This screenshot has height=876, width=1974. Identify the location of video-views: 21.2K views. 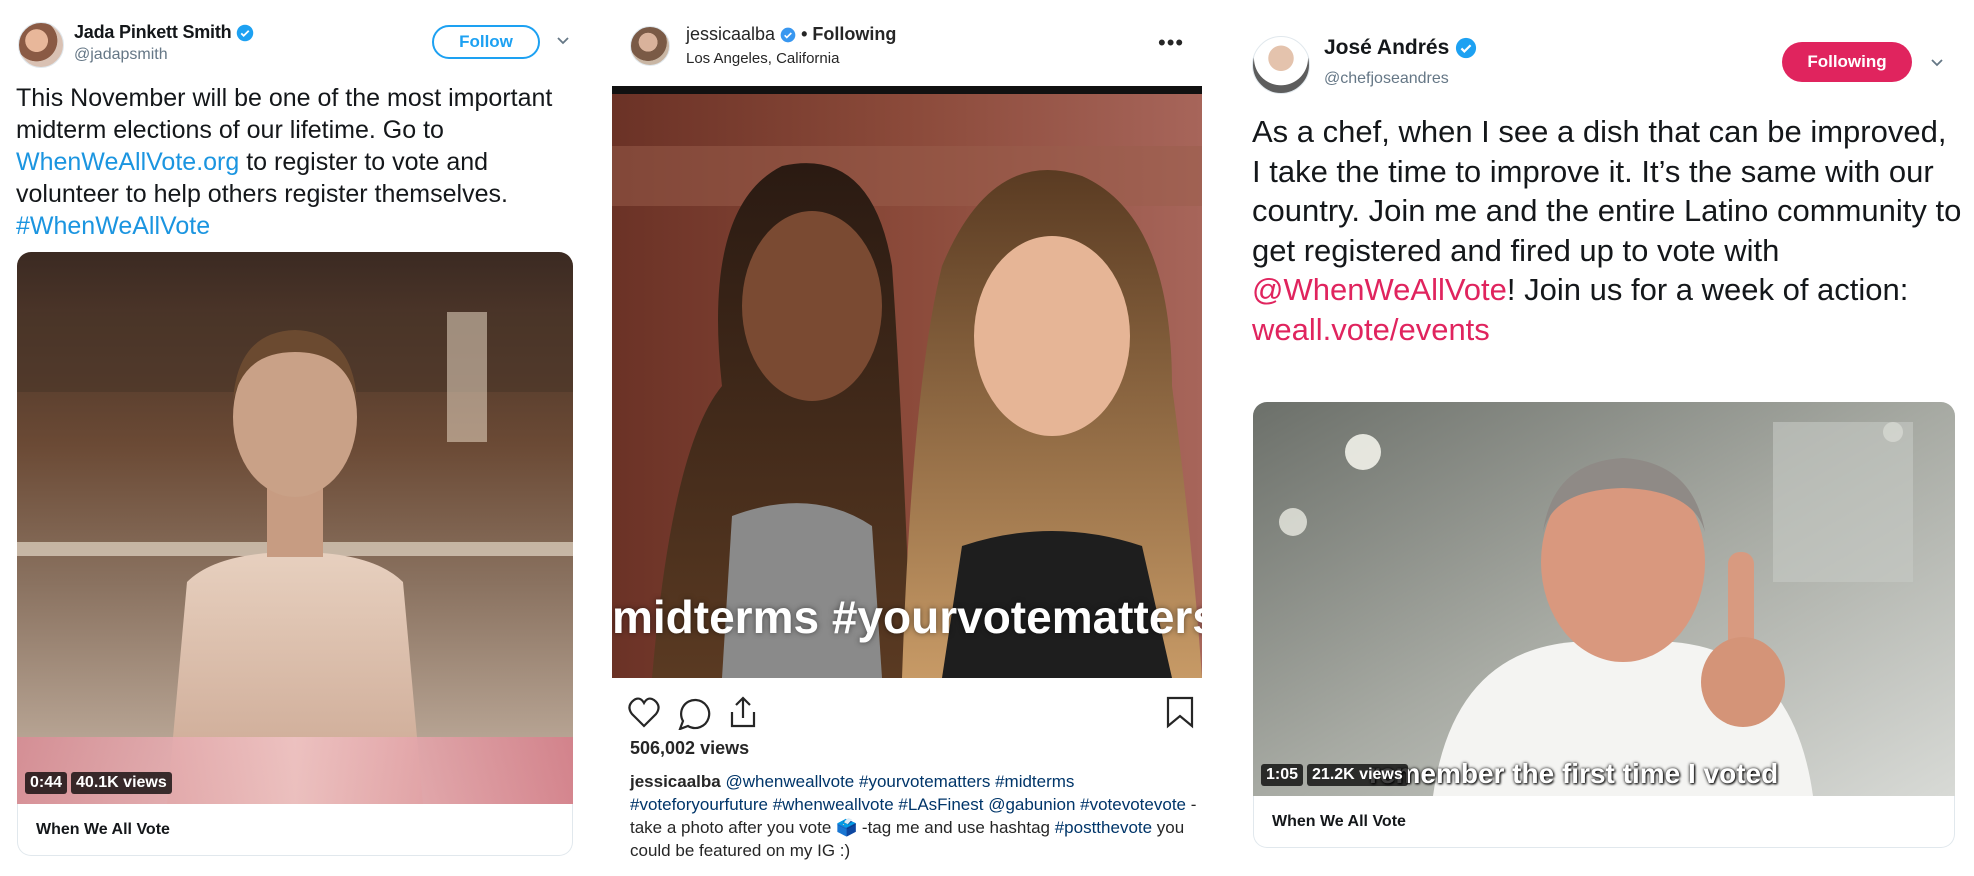
(1357, 775).